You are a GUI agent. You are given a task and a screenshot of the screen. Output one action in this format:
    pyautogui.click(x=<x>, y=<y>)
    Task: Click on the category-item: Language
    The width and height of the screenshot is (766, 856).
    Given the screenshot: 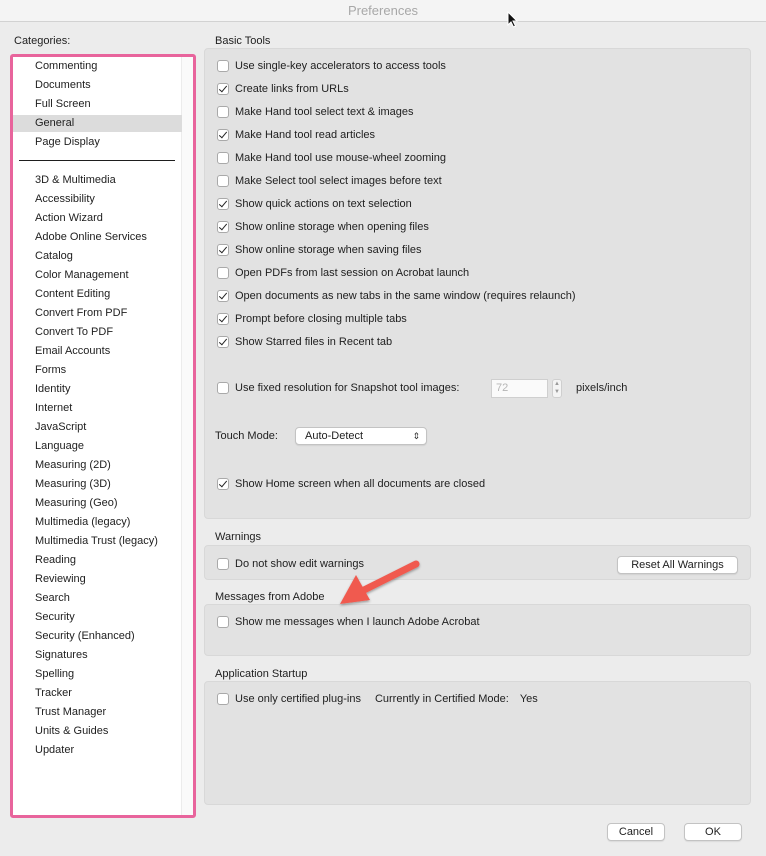 What is the action you would take?
    pyautogui.click(x=97, y=446)
    